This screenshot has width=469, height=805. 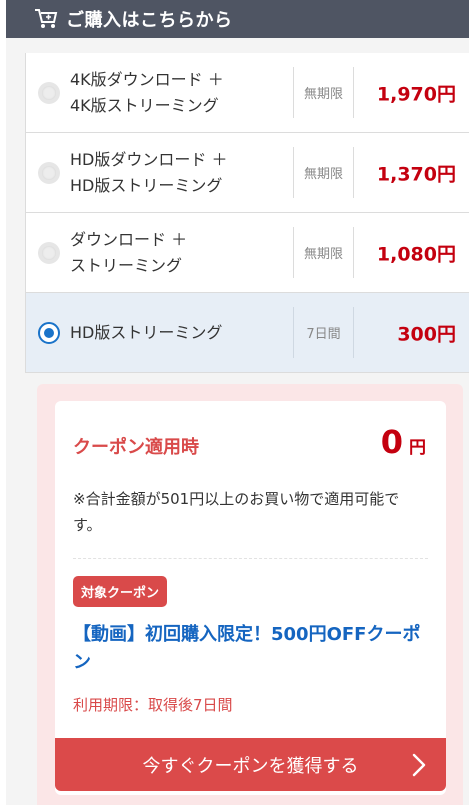 What do you see at coordinates (417, 448) in the screenshot?
I see `coupon-price-unit: 円` at bounding box center [417, 448].